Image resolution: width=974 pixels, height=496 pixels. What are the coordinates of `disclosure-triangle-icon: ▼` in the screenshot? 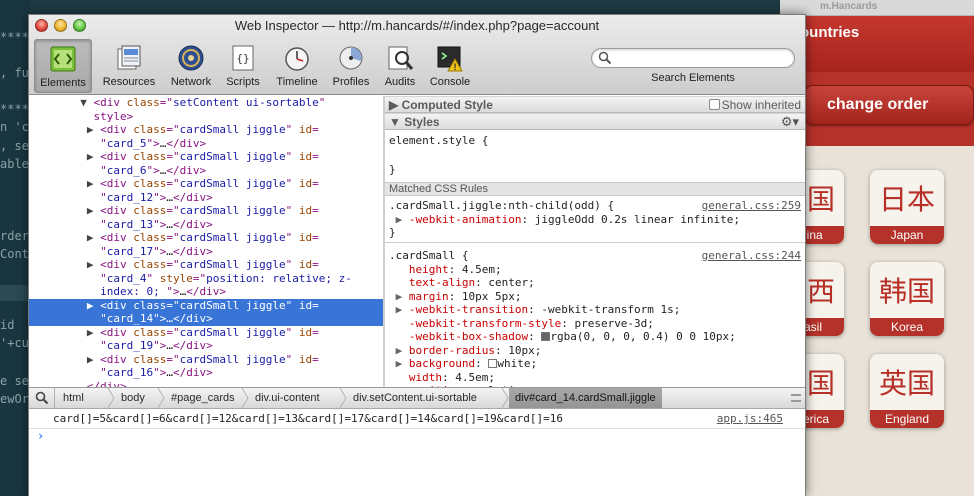 It's located at (86, 102).